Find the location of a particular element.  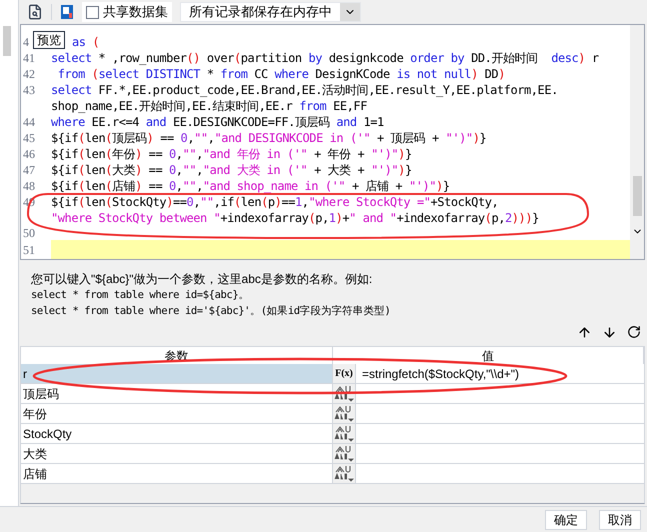

code-line: ${if(len(StockQty)==0,"",if(len(p)==1,"where StockQty ="+StockQty, is located at coordinates (274, 202).